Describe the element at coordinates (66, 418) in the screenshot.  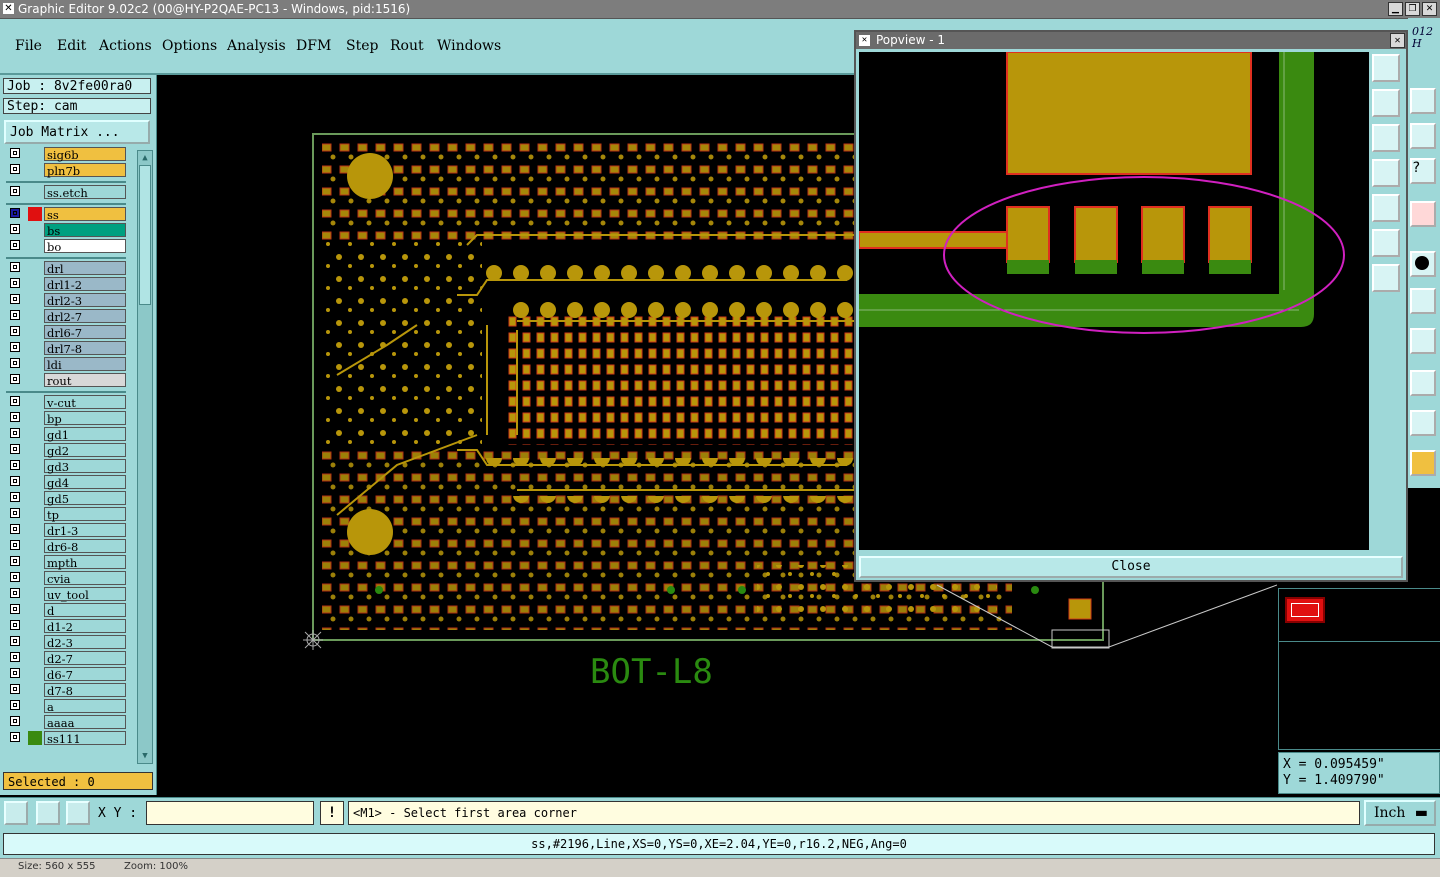
I see `layer-row-bp: bp` at that location.